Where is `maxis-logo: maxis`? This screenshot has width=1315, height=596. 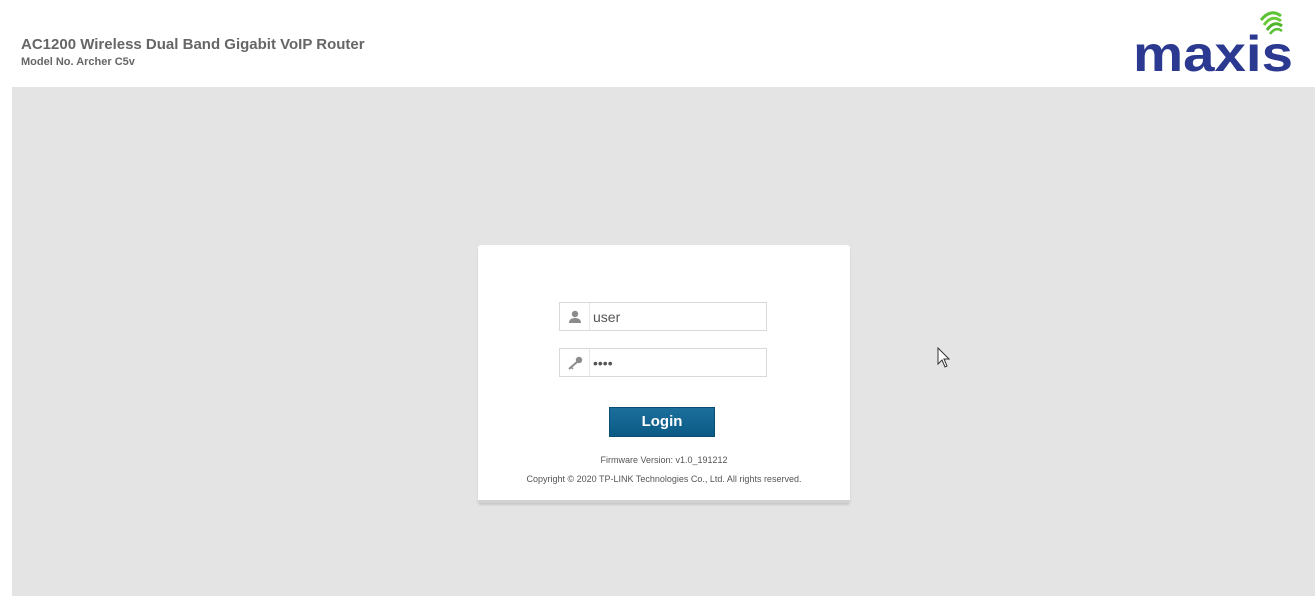
maxis-logo: maxis is located at coordinates (1213, 43).